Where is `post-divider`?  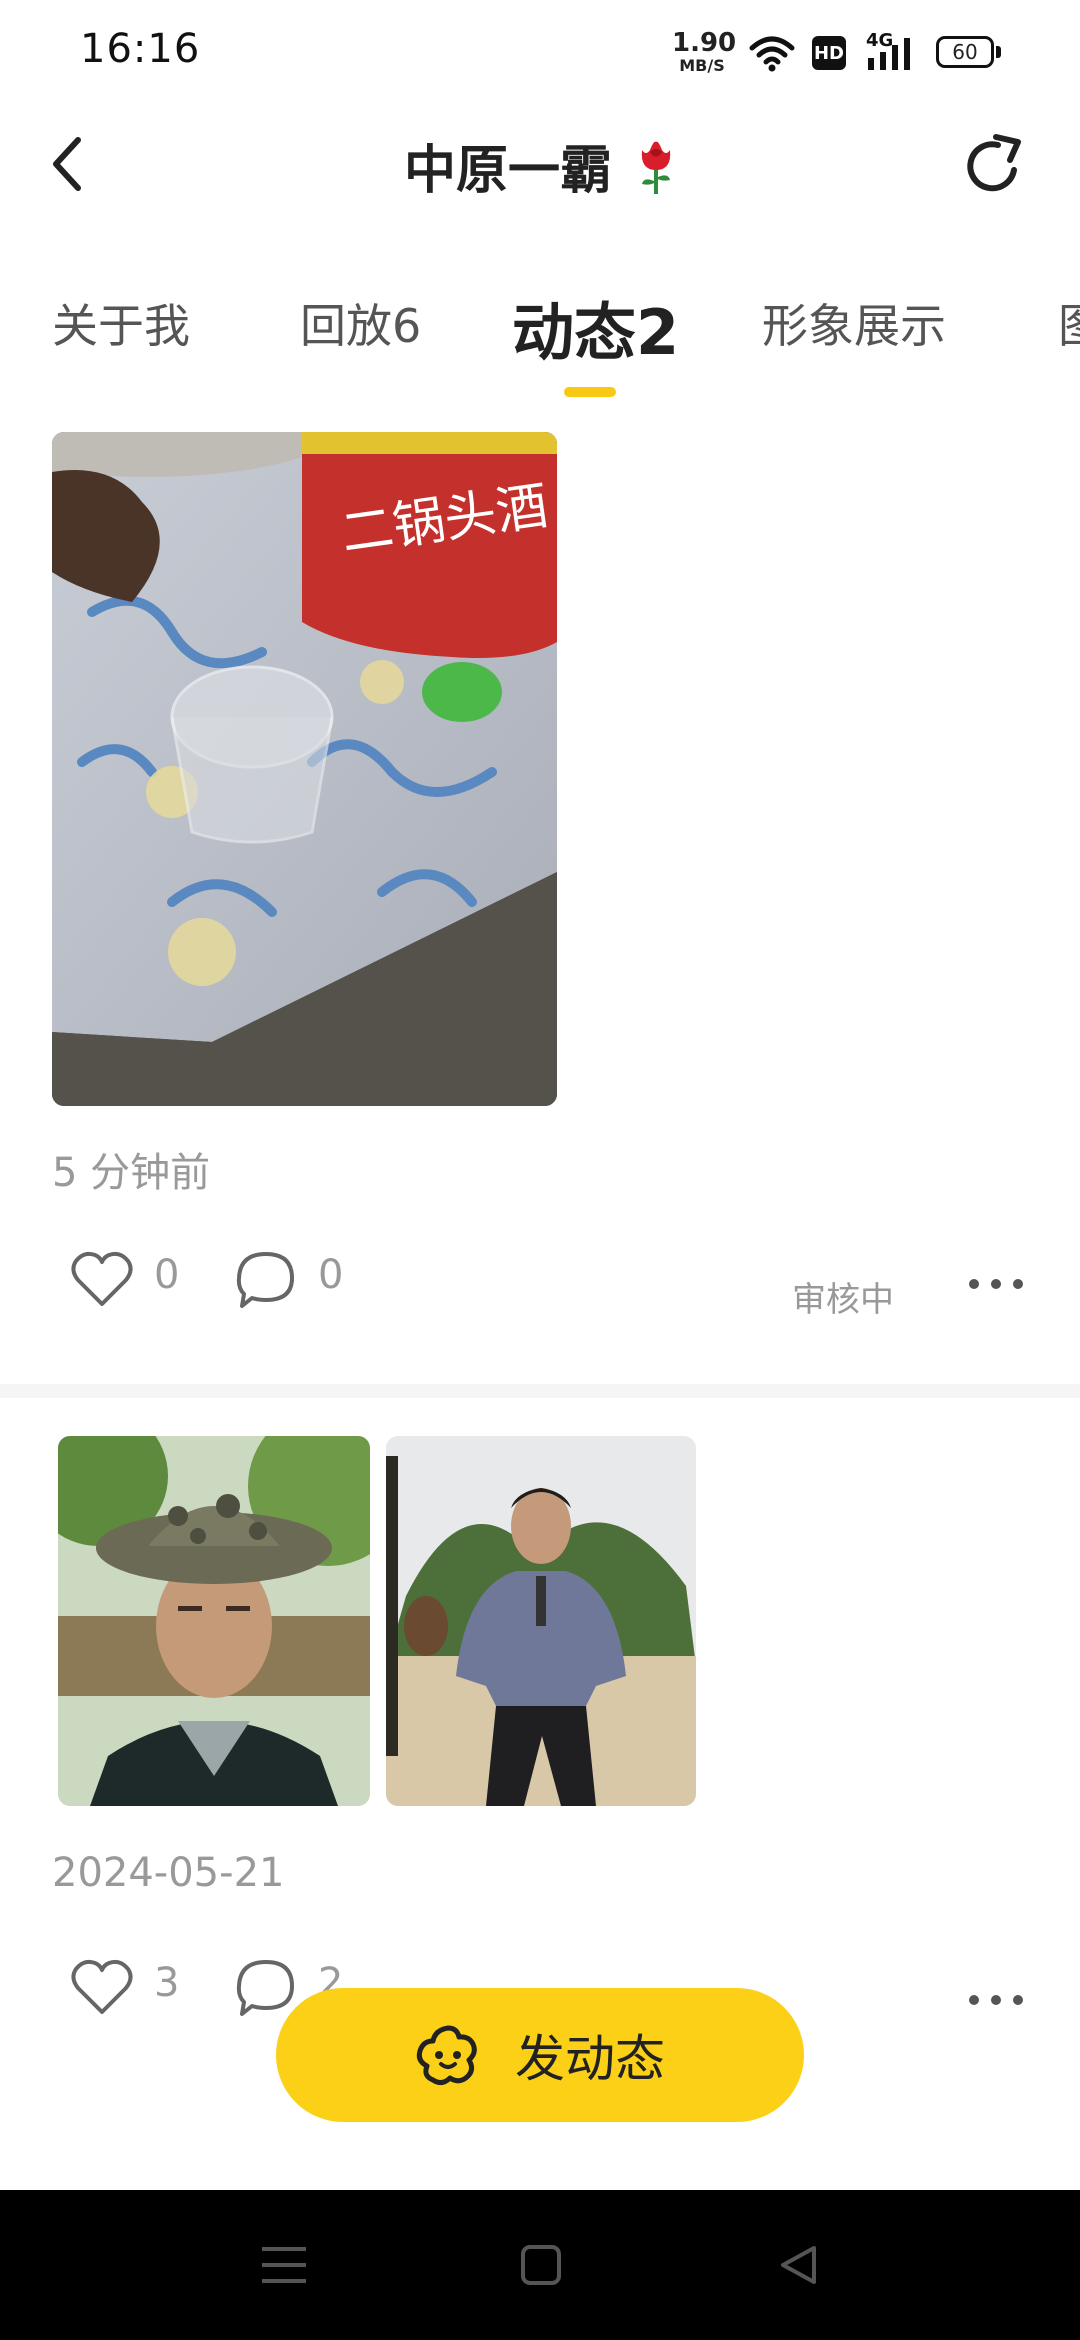
post-divider is located at coordinates (540, 1391).